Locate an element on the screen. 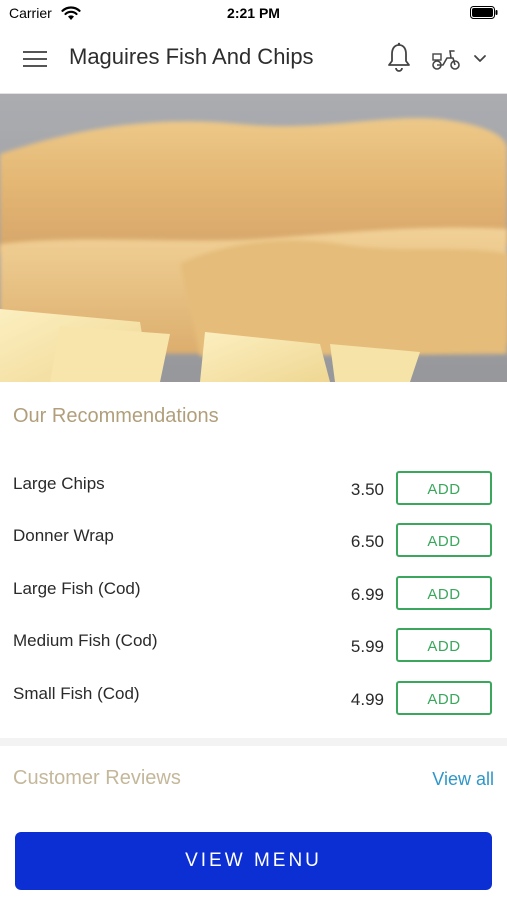  item-price: 3.50 is located at coordinates (367, 489).